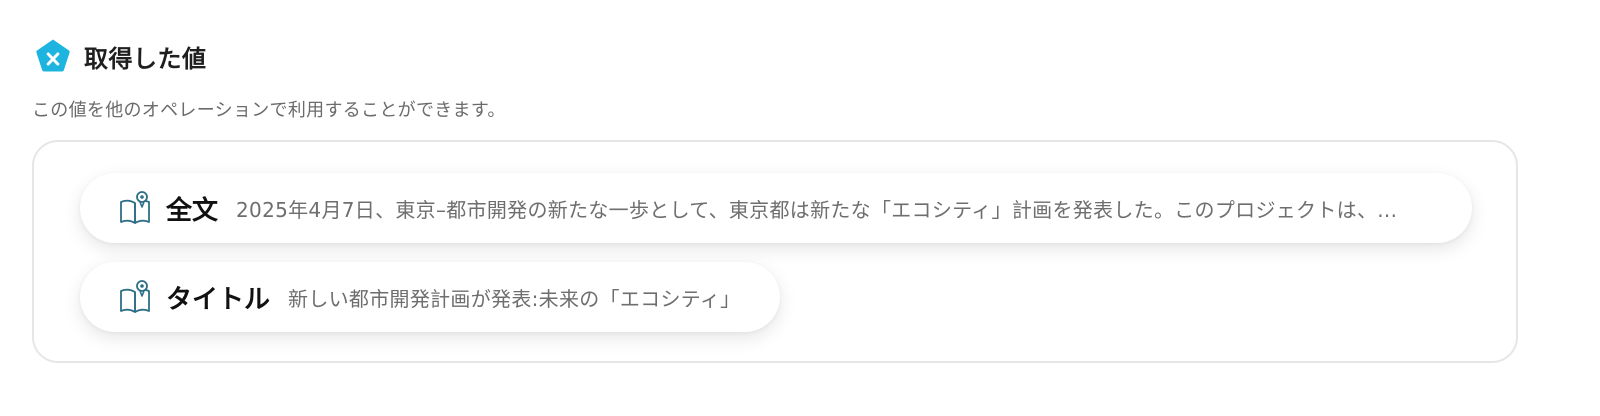 This screenshot has width=1600, height=416. I want to click on page-title: 取得した値, so click(145, 58).